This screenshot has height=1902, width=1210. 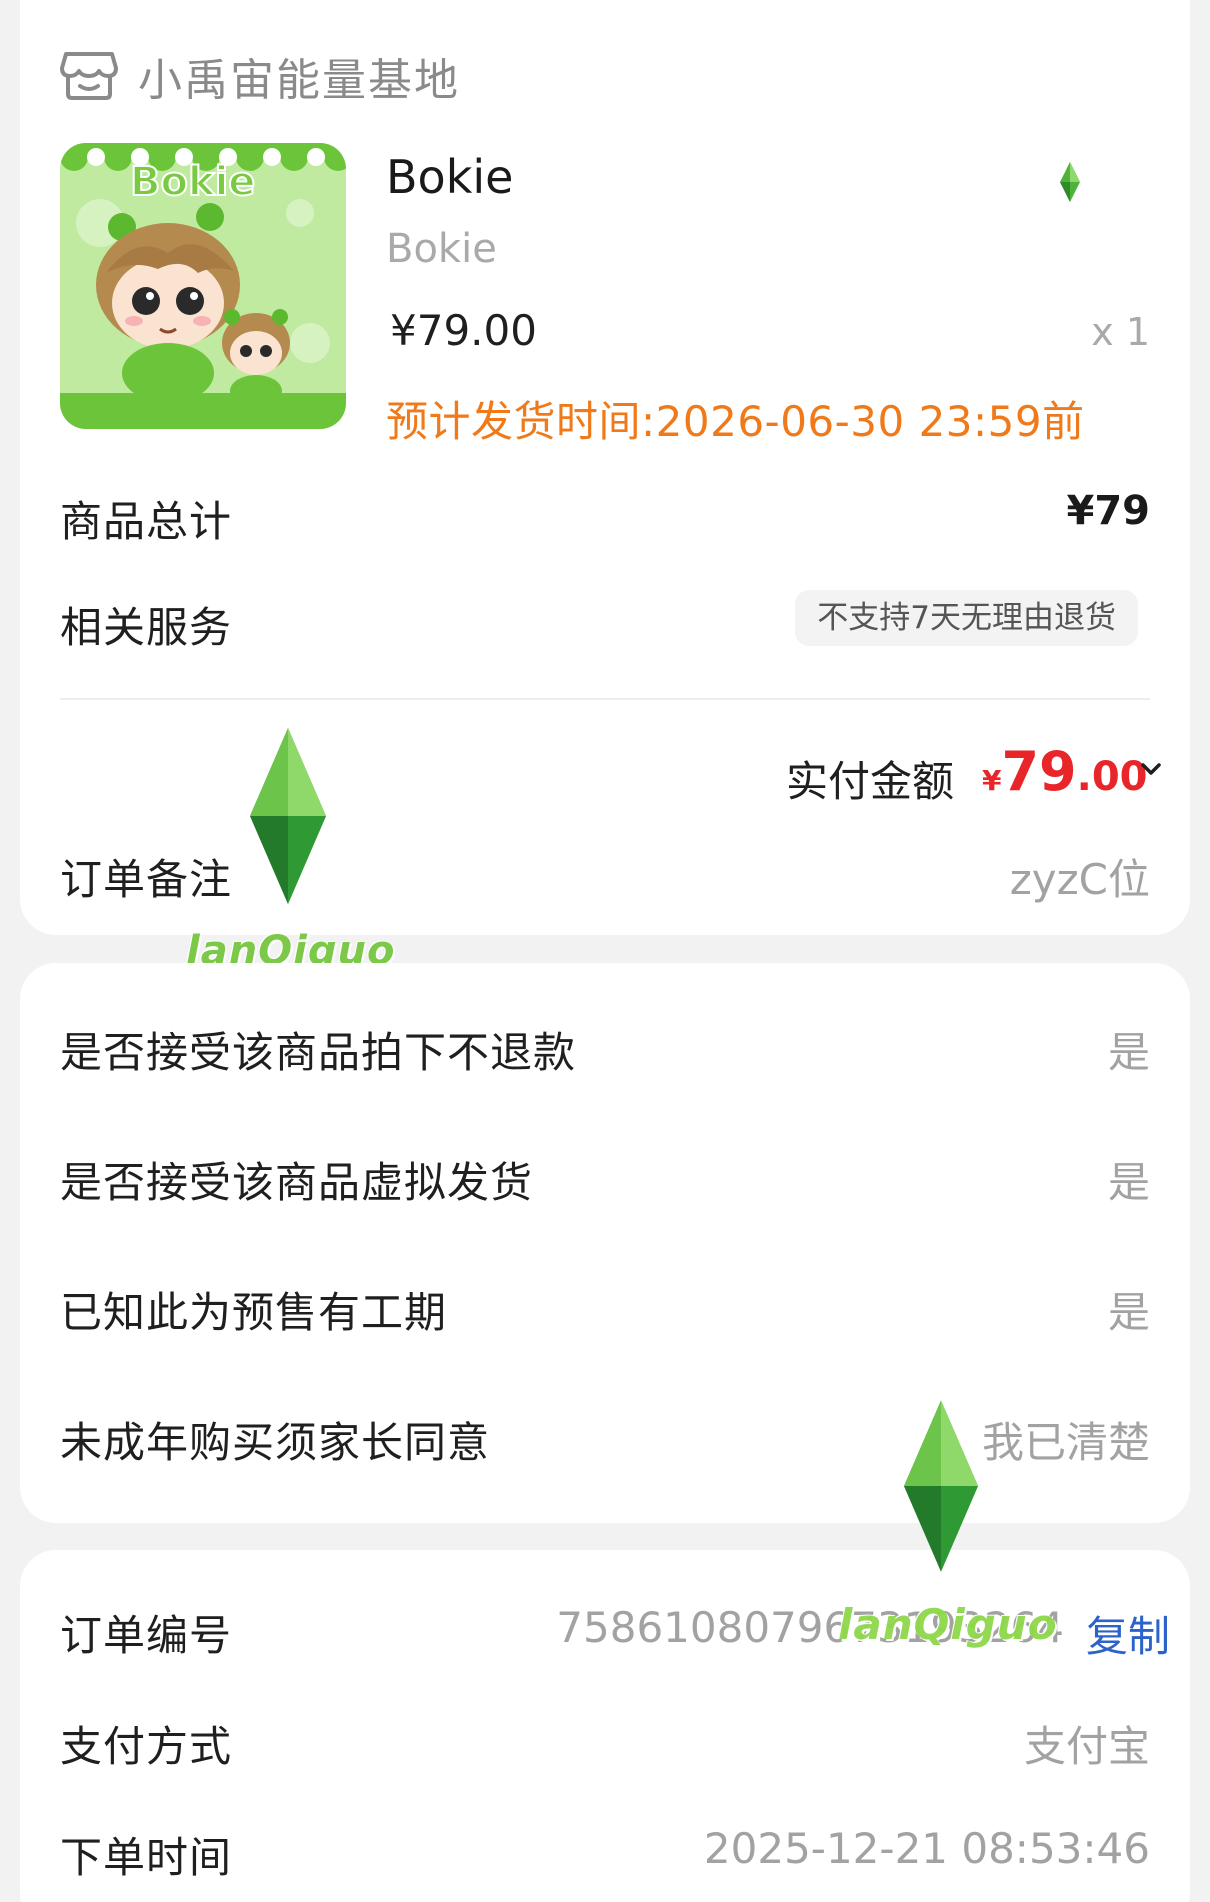 I want to click on shop-name: 小禹宙能量基地, so click(x=299, y=76).